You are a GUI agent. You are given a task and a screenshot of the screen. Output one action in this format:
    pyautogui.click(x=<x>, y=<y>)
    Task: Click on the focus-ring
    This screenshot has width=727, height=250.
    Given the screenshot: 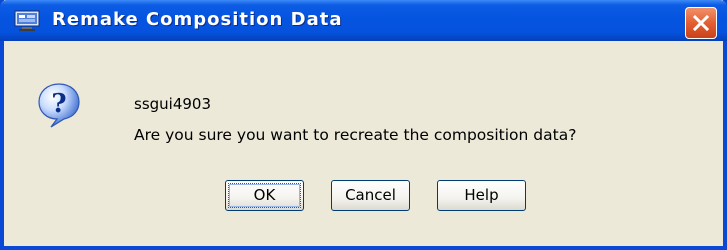 What is the action you would take?
    pyautogui.click(x=264, y=195)
    